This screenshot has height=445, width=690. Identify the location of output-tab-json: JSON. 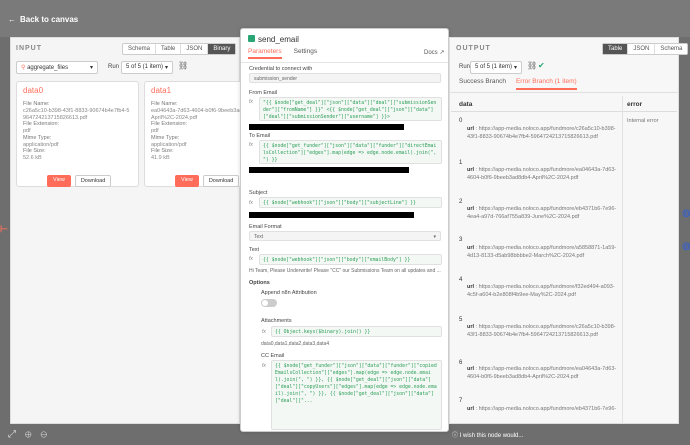
(642, 49).